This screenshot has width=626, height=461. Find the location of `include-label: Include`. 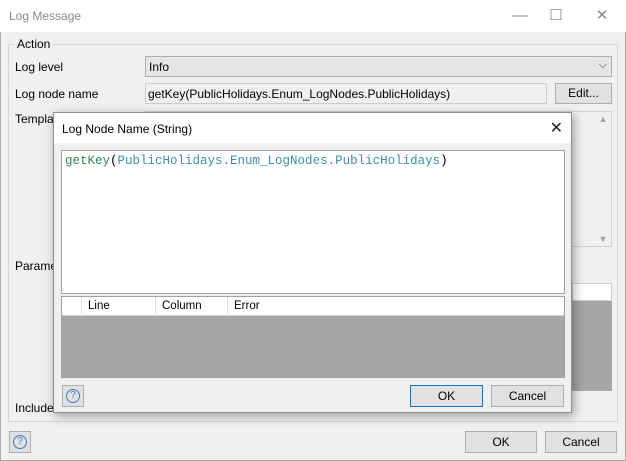

include-label: Include is located at coordinates (34, 408).